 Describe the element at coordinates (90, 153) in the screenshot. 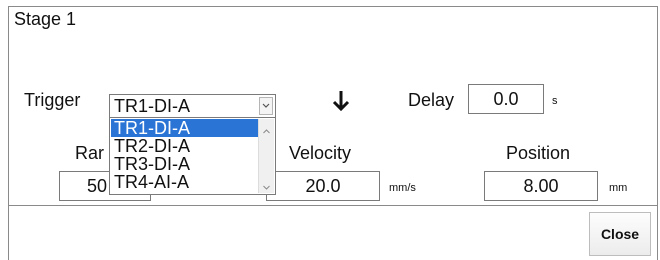

I see `ramp-label: Rar` at that location.